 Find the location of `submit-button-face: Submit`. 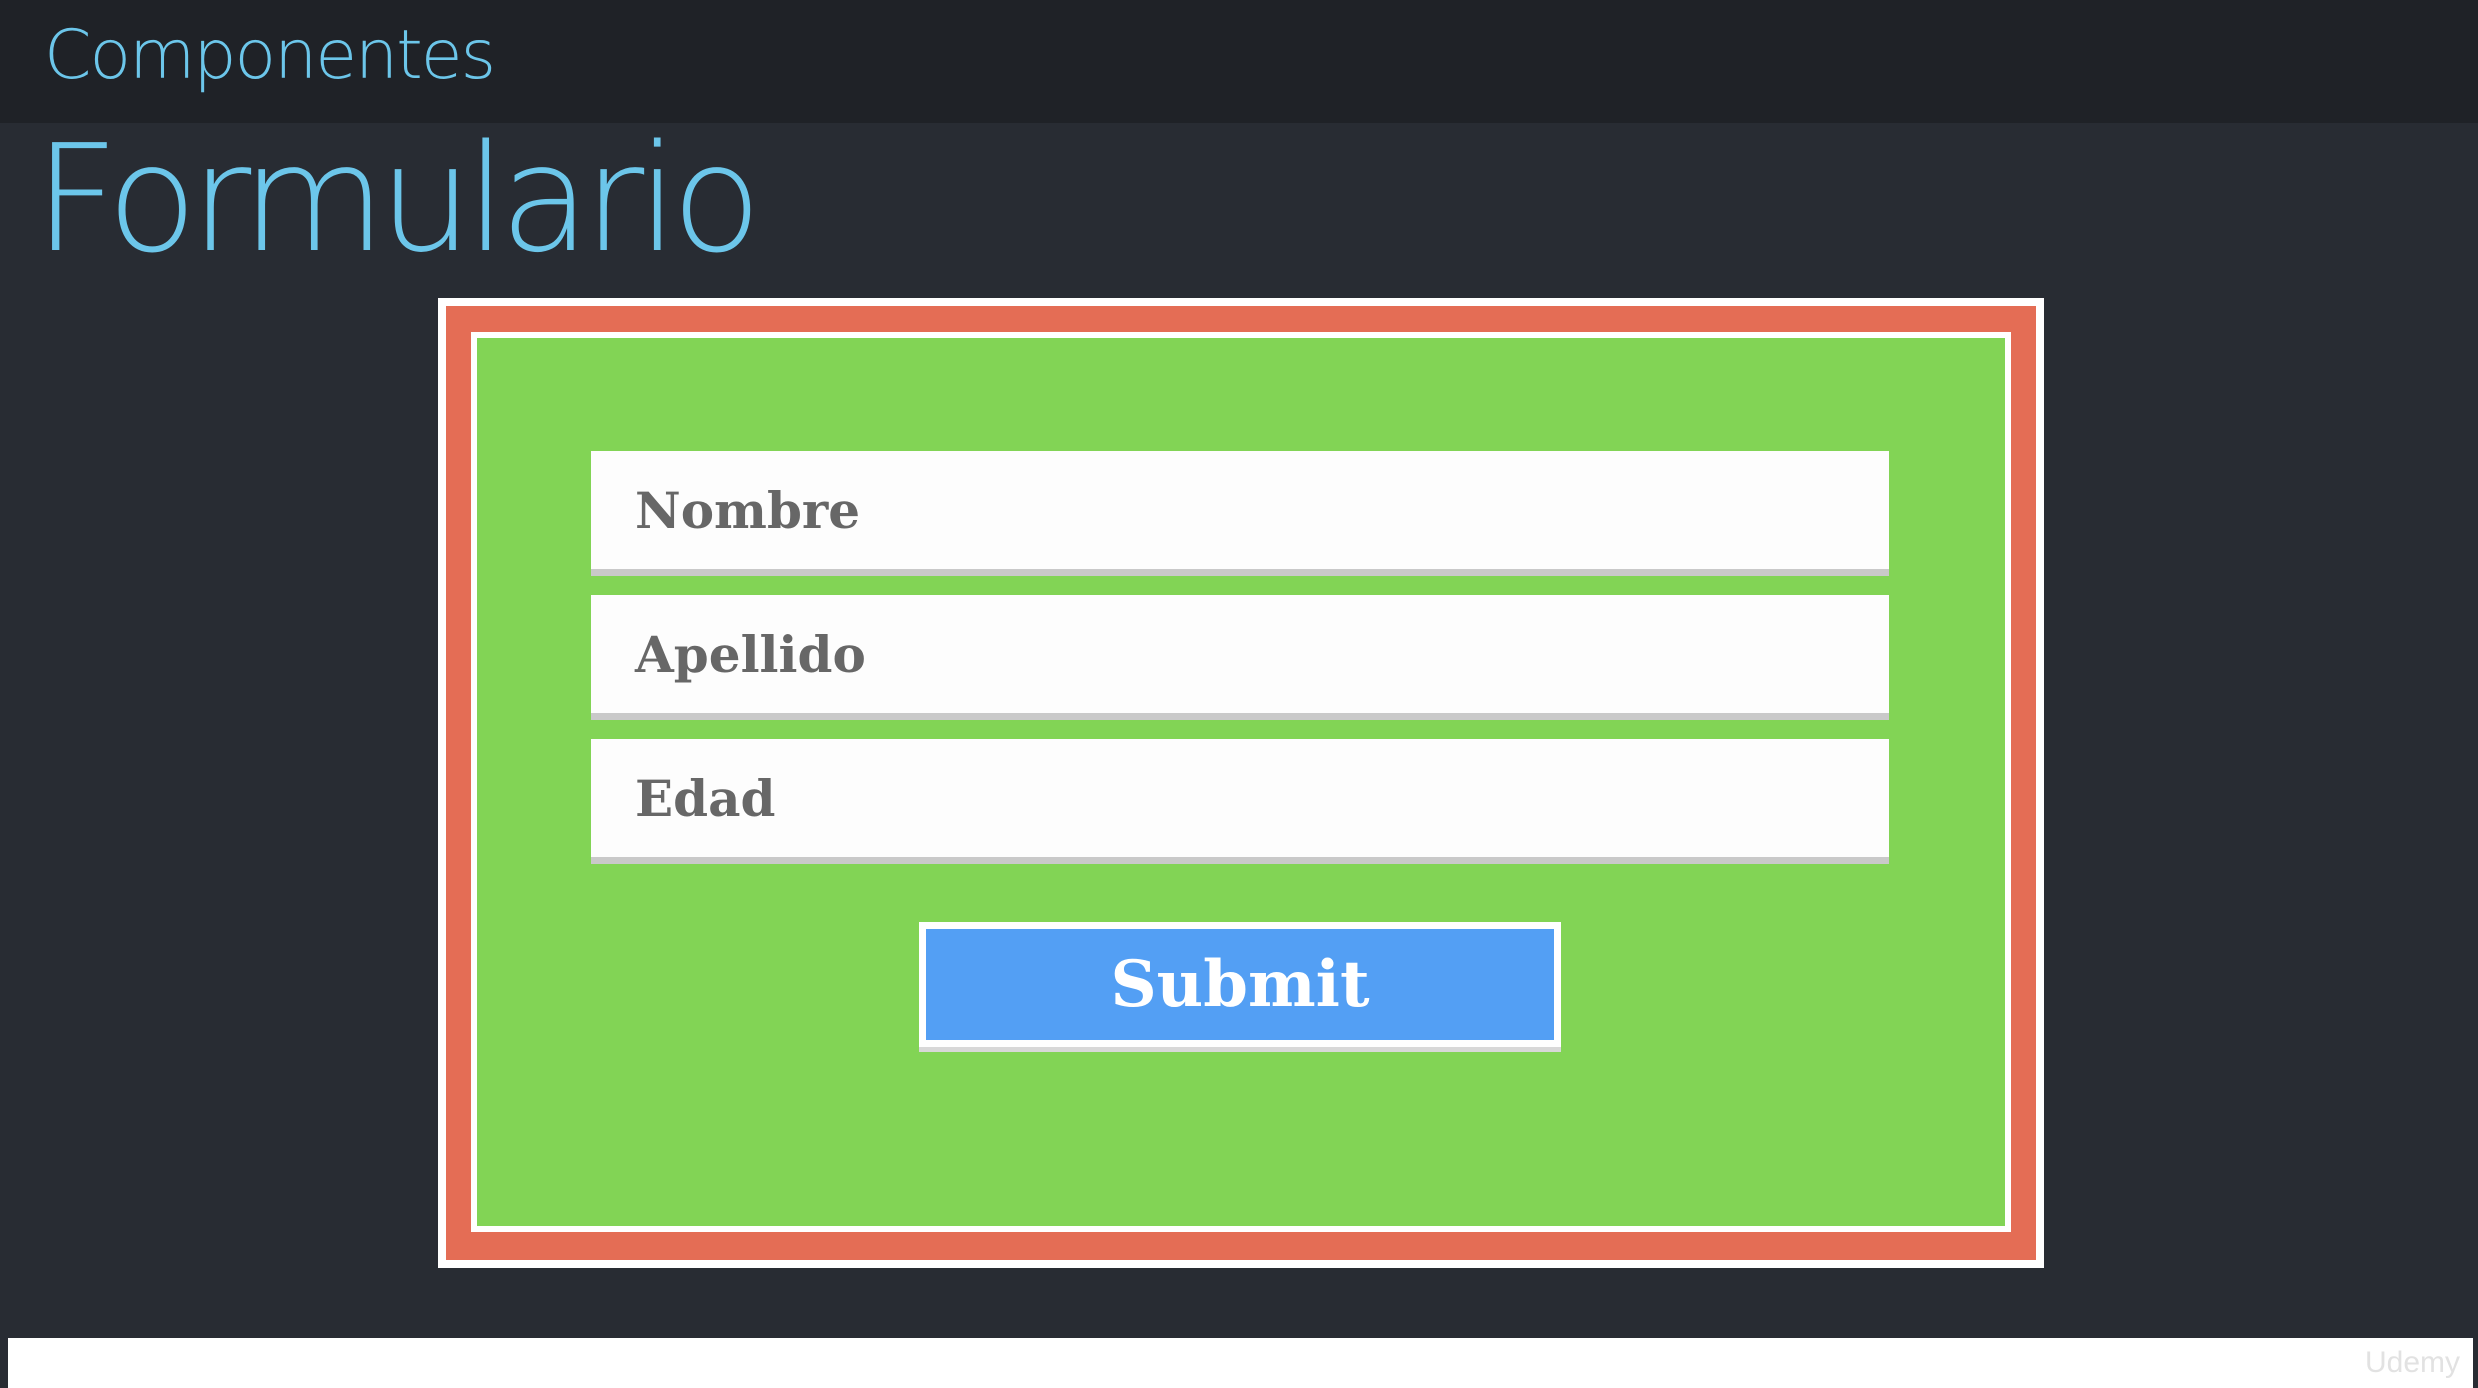

submit-button-face: Submit is located at coordinates (1240, 984).